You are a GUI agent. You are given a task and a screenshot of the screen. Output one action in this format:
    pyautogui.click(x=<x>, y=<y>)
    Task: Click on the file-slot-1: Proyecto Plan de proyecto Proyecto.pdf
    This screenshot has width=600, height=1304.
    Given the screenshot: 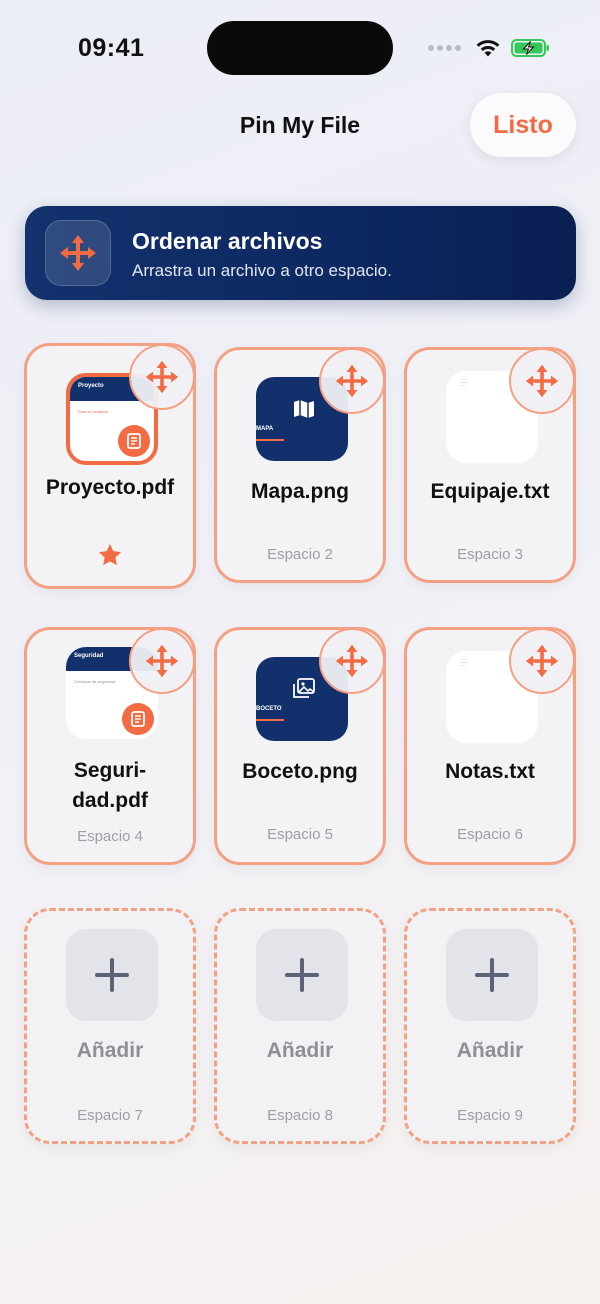 What is the action you would take?
    pyautogui.click(x=110, y=466)
    